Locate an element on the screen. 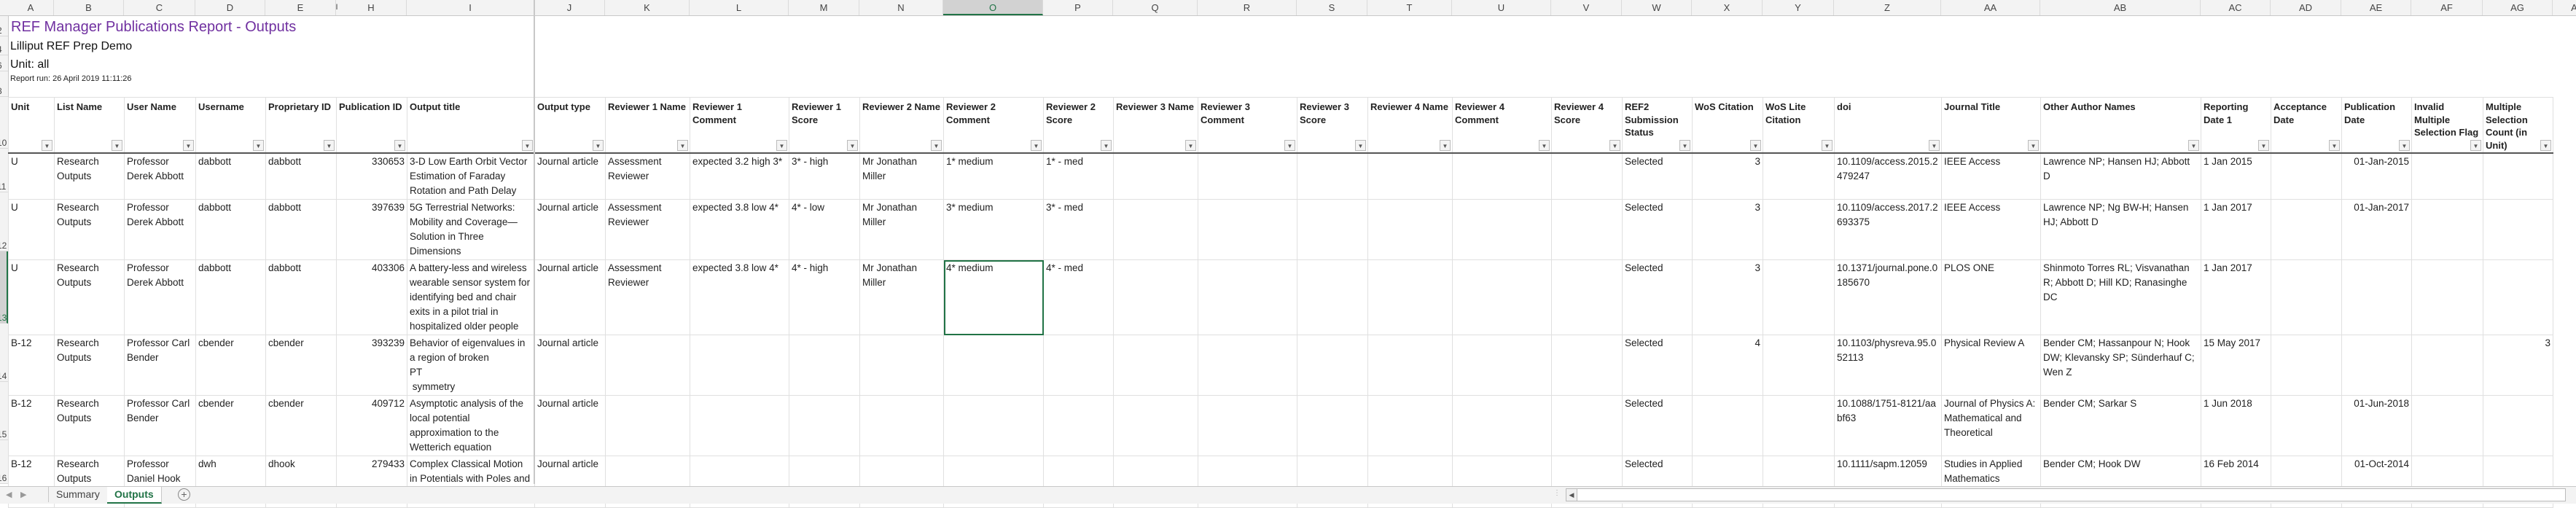  add-sheet-icon: + is located at coordinates (184, 494).